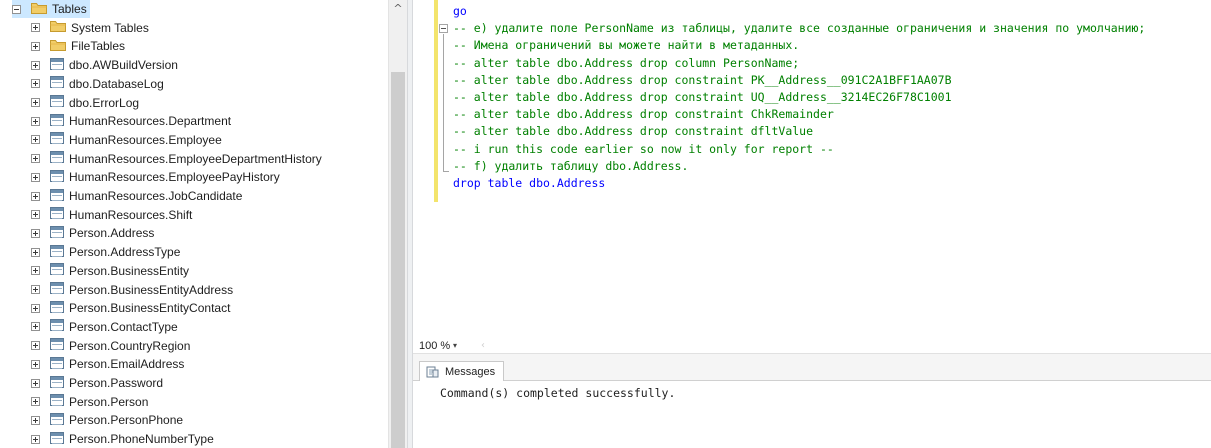 Image resolution: width=1211 pixels, height=448 pixels. Describe the element at coordinates (98, 46) in the screenshot. I see `tree-node-label: FileTables` at that location.